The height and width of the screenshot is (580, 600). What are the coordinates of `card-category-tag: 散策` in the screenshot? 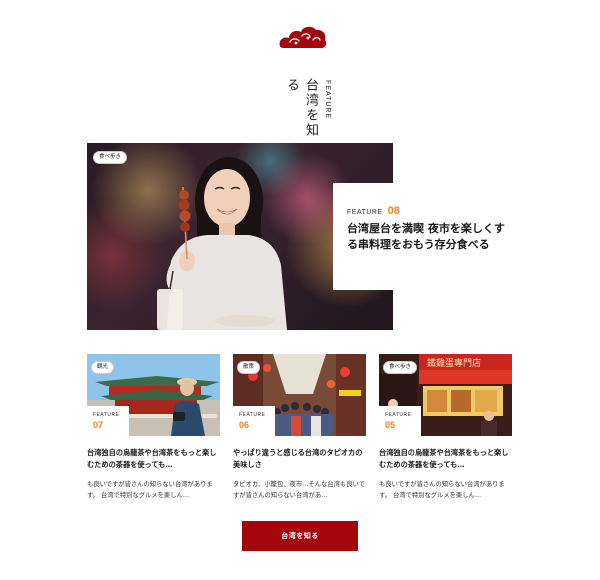 It's located at (249, 367).